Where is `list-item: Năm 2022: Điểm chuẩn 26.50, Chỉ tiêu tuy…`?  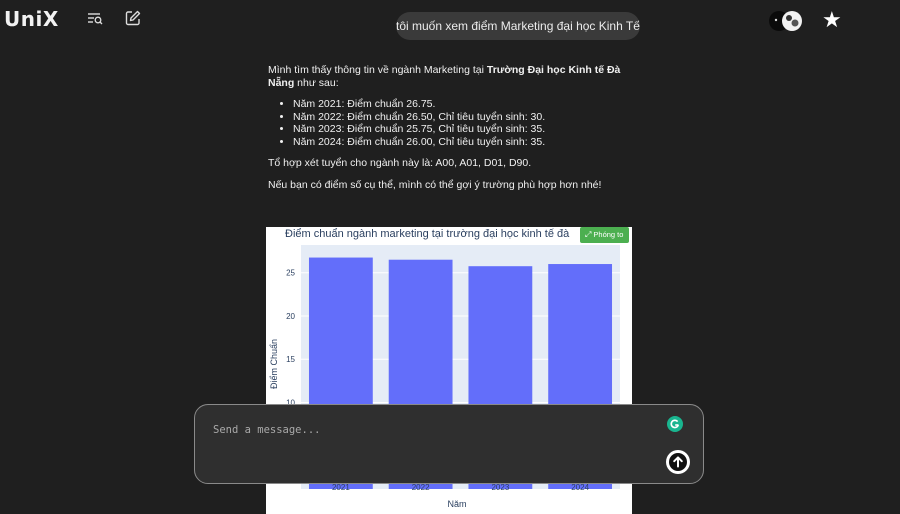
list-item: Năm 2022: Điểm chuẩn 26.50, Chỉ tiêu tuy… is located at coordinates (465, 117).